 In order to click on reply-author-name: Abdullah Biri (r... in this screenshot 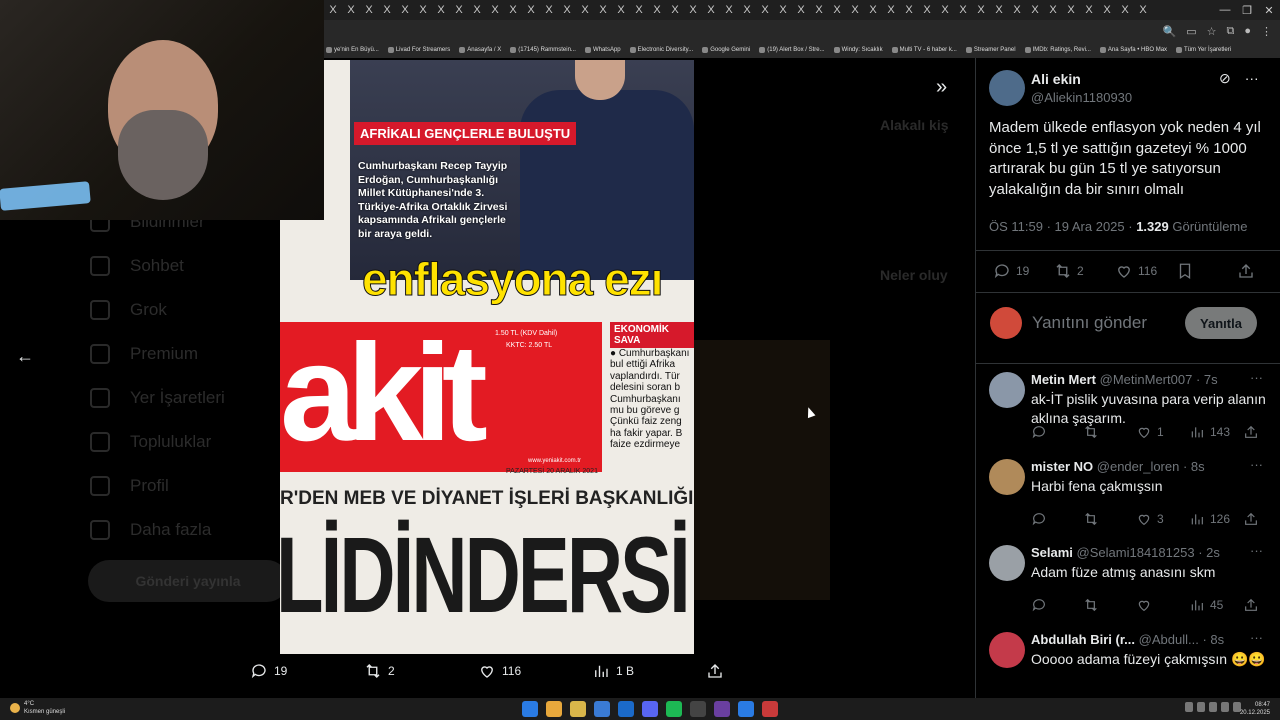, I will do `click(1083, 639)`.